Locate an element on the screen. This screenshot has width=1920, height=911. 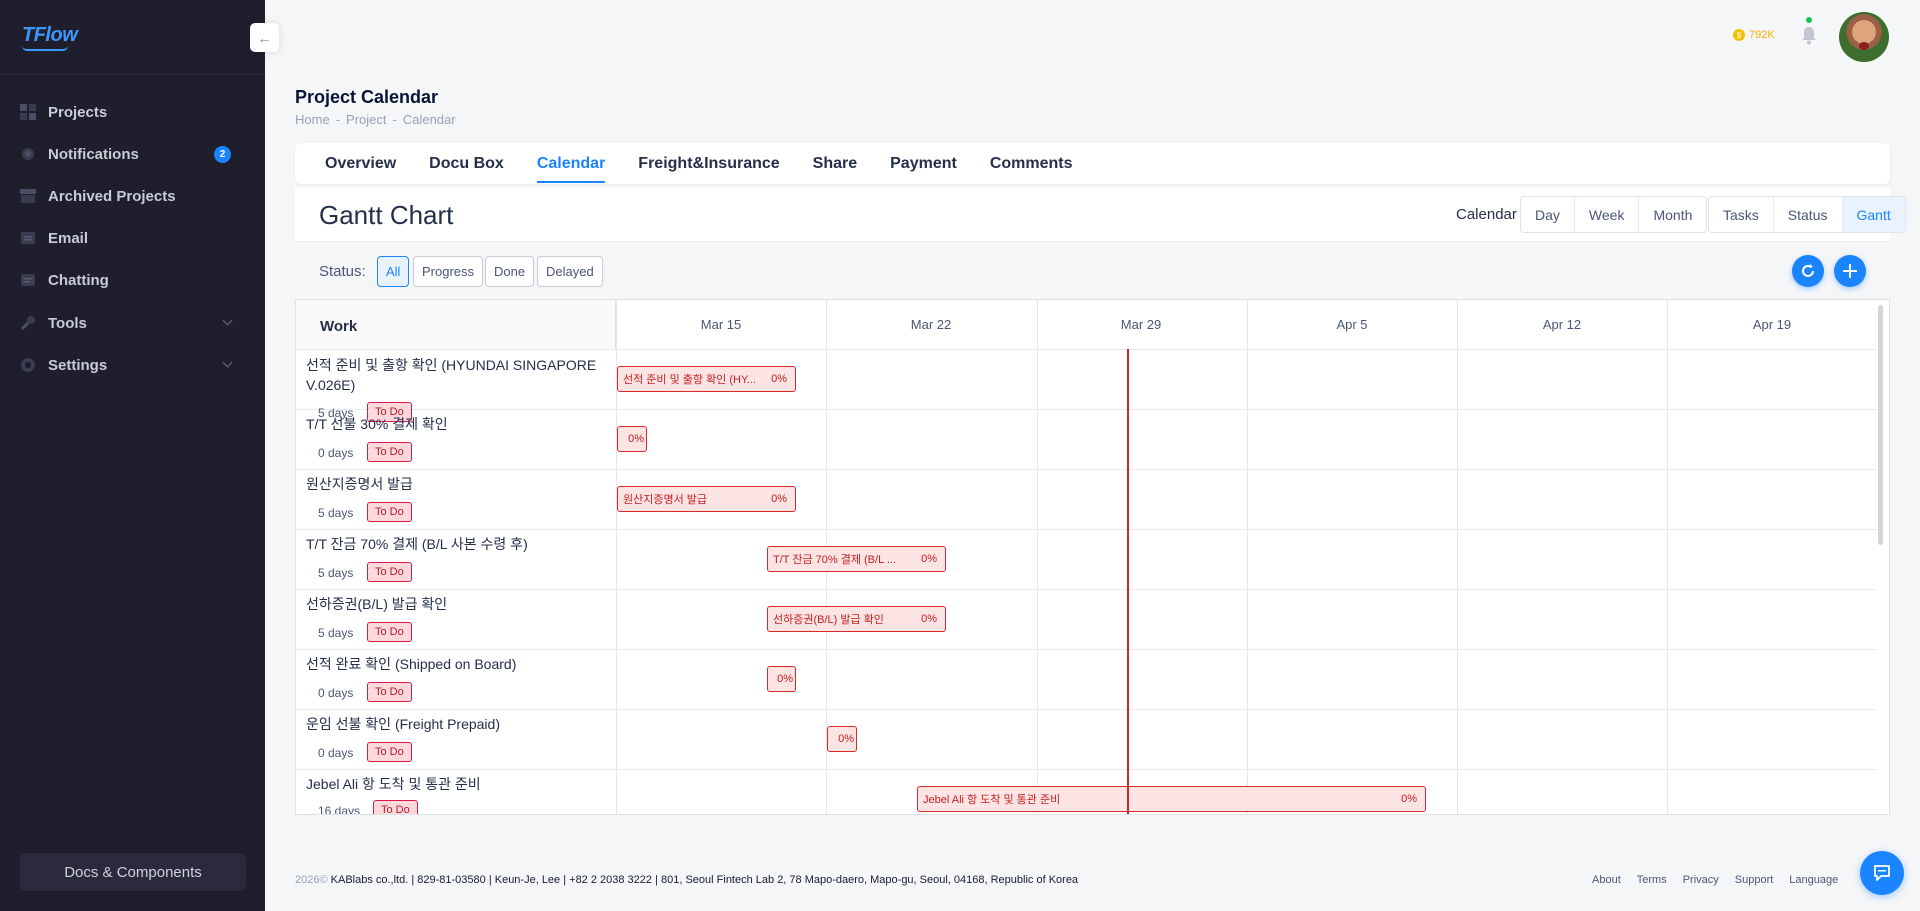
task-name: 원산지증명서 발급 is located at coordinates (456, 484).